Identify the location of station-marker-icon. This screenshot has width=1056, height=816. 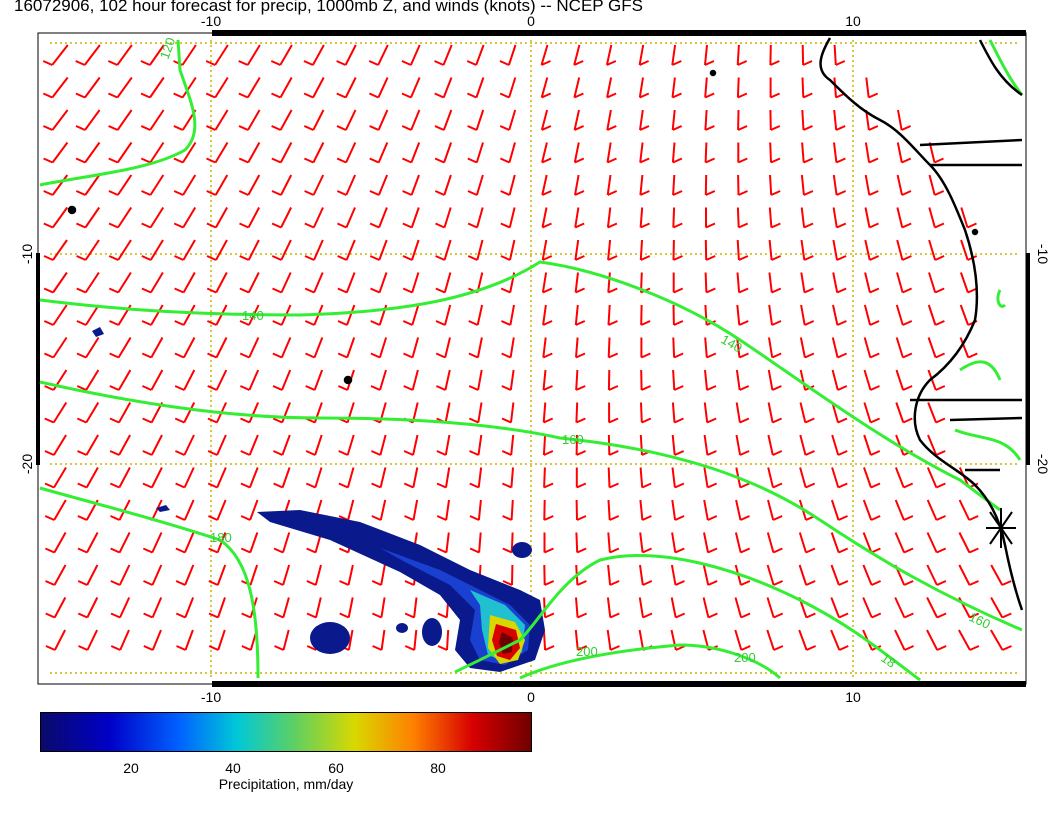
(1001, 528).